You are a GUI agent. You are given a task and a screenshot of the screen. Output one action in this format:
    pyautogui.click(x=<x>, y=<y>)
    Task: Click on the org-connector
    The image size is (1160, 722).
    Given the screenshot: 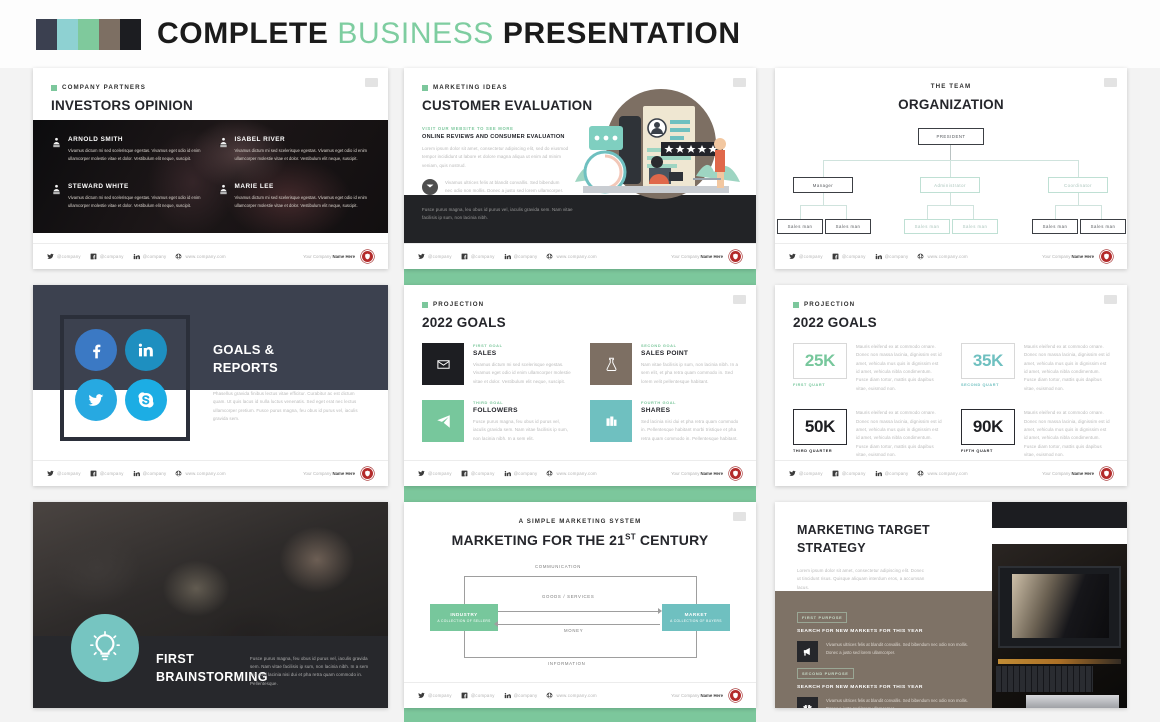 What is the action you would take?
    pyautogui.click(x=1101, y=212)
    